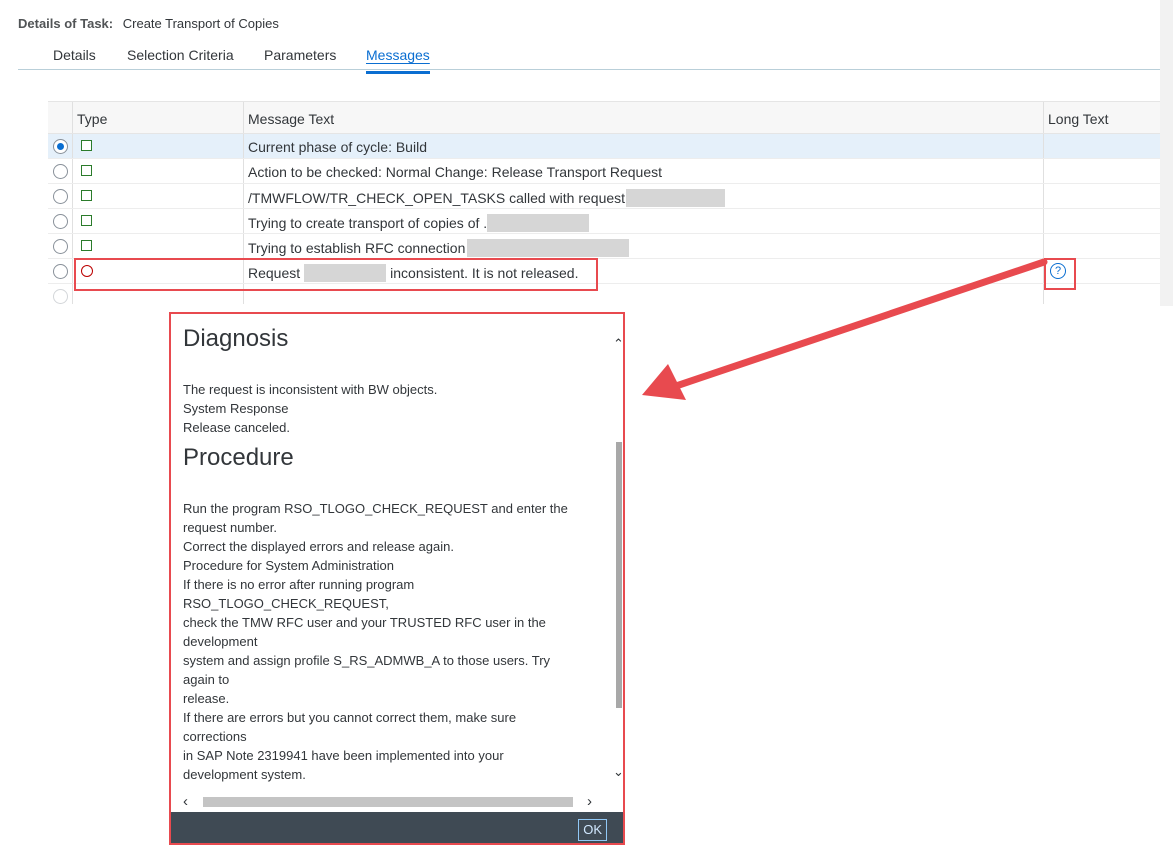  What do you see at coordinates (619, 575) in the screenshot?
I see `vertical-scroll-thumb` at bounding box center [619, 575].